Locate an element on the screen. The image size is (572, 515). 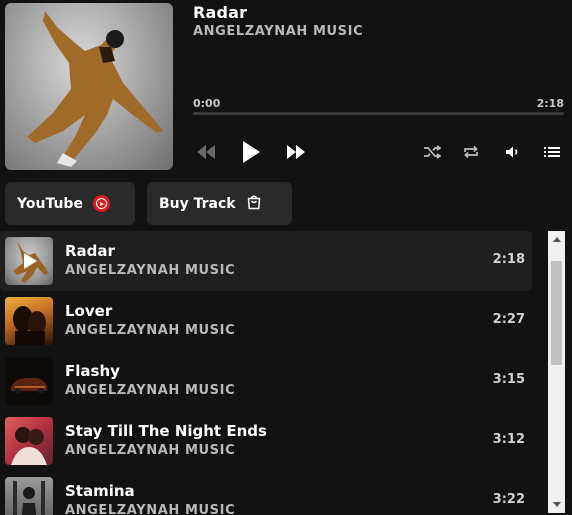
track-row: Stamina ANGELZAYNAH MUSIC 3:22 is located at coordinates (266, 493).